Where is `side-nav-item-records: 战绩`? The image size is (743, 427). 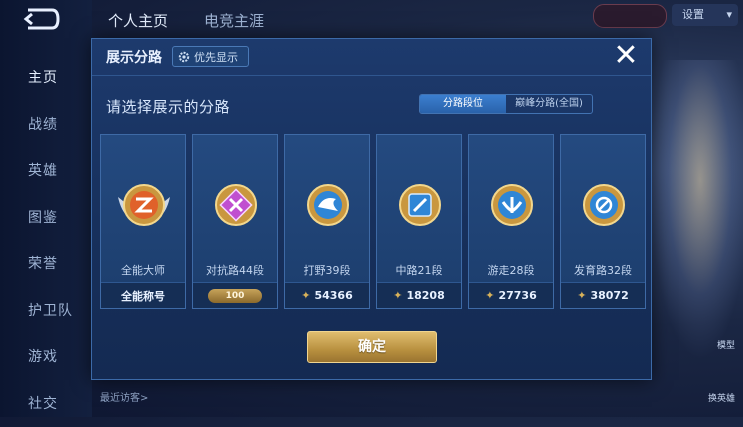 side-nav-item-records: 战绩 is located at coordinates (46, 125).